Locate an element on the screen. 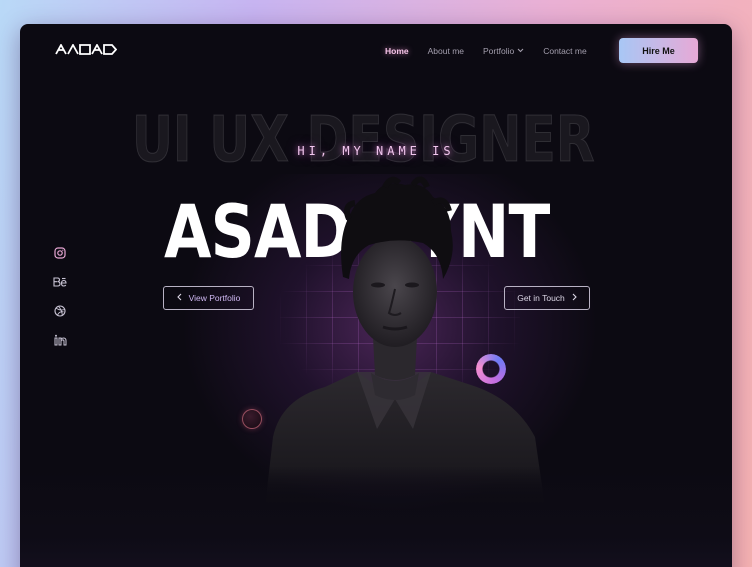 The image size is (752, 567). chevron-down-icon is located at coordinates (520, 51).